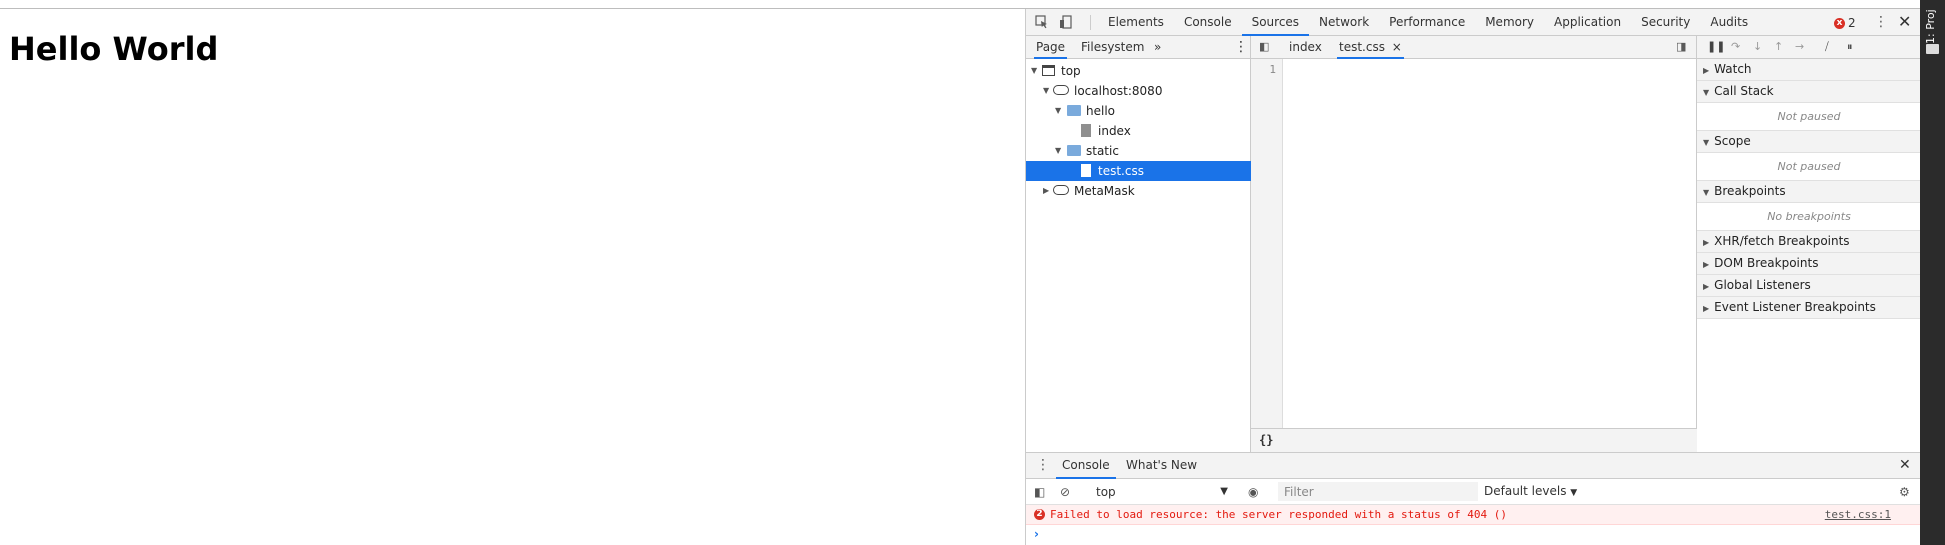  What do you see at coordinates (1905, 466) in the screenshot?
I see `close-drawer-icon: ✕` at bounding box center [1905, 466].